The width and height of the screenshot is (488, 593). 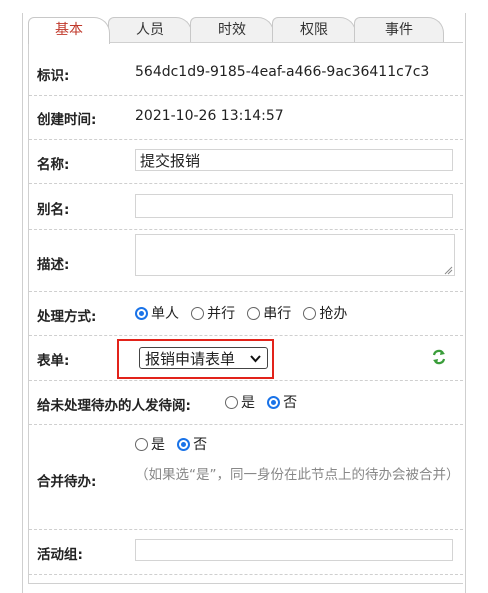 I want to click on tab-personnel: 人员, so click(x=150, y=30).